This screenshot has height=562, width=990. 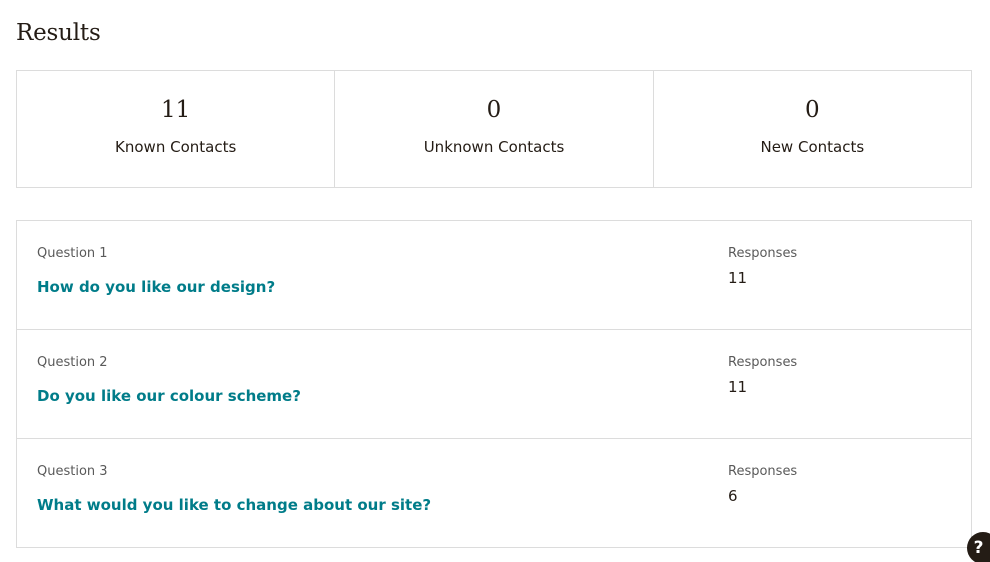 I want to click on question-number: Question 2, so click(x=72, y=362).